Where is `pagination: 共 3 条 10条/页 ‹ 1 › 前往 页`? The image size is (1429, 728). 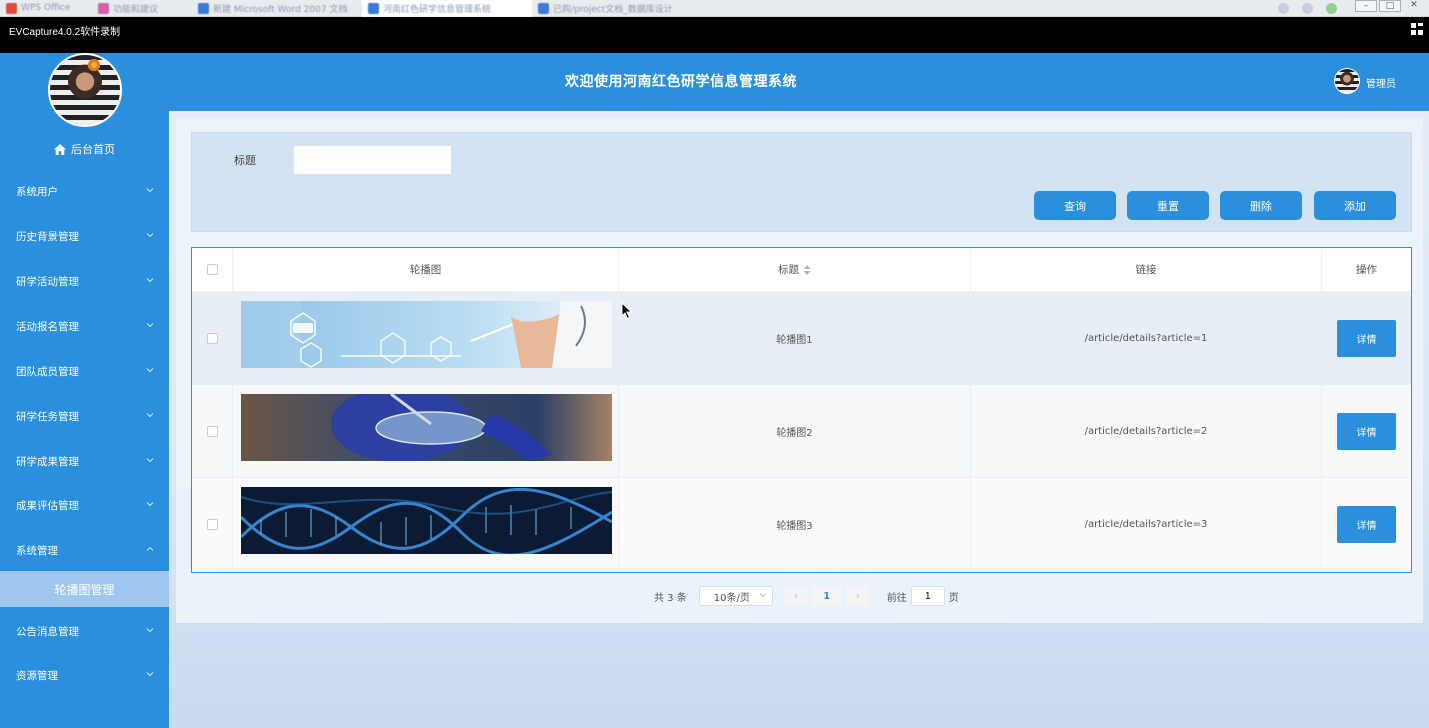
pagination: 共 3 条 10条/页 ‹ 1 › 前往 页 is located at coordinates (806, 596).